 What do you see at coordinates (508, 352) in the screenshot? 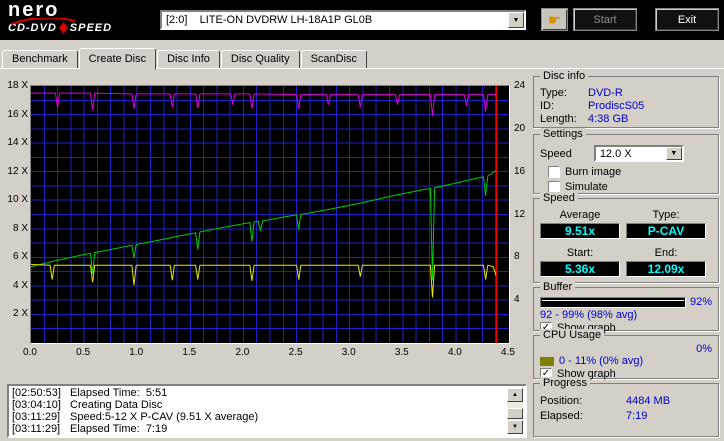
I see `axis-tick-label: 4.5` at bounding box center [508, 352].